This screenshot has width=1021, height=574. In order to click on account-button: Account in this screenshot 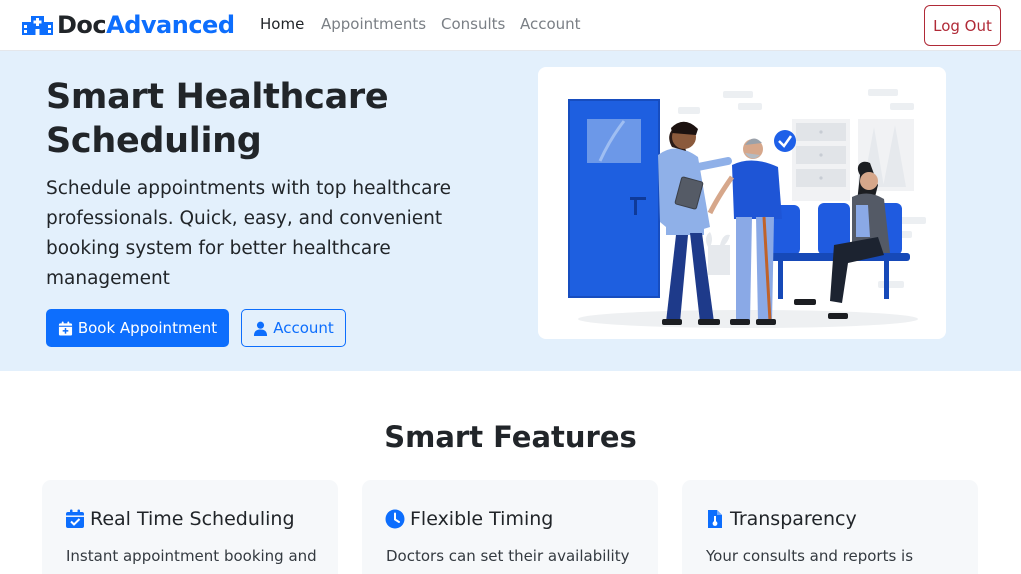, I will do `click(293, 328)`.